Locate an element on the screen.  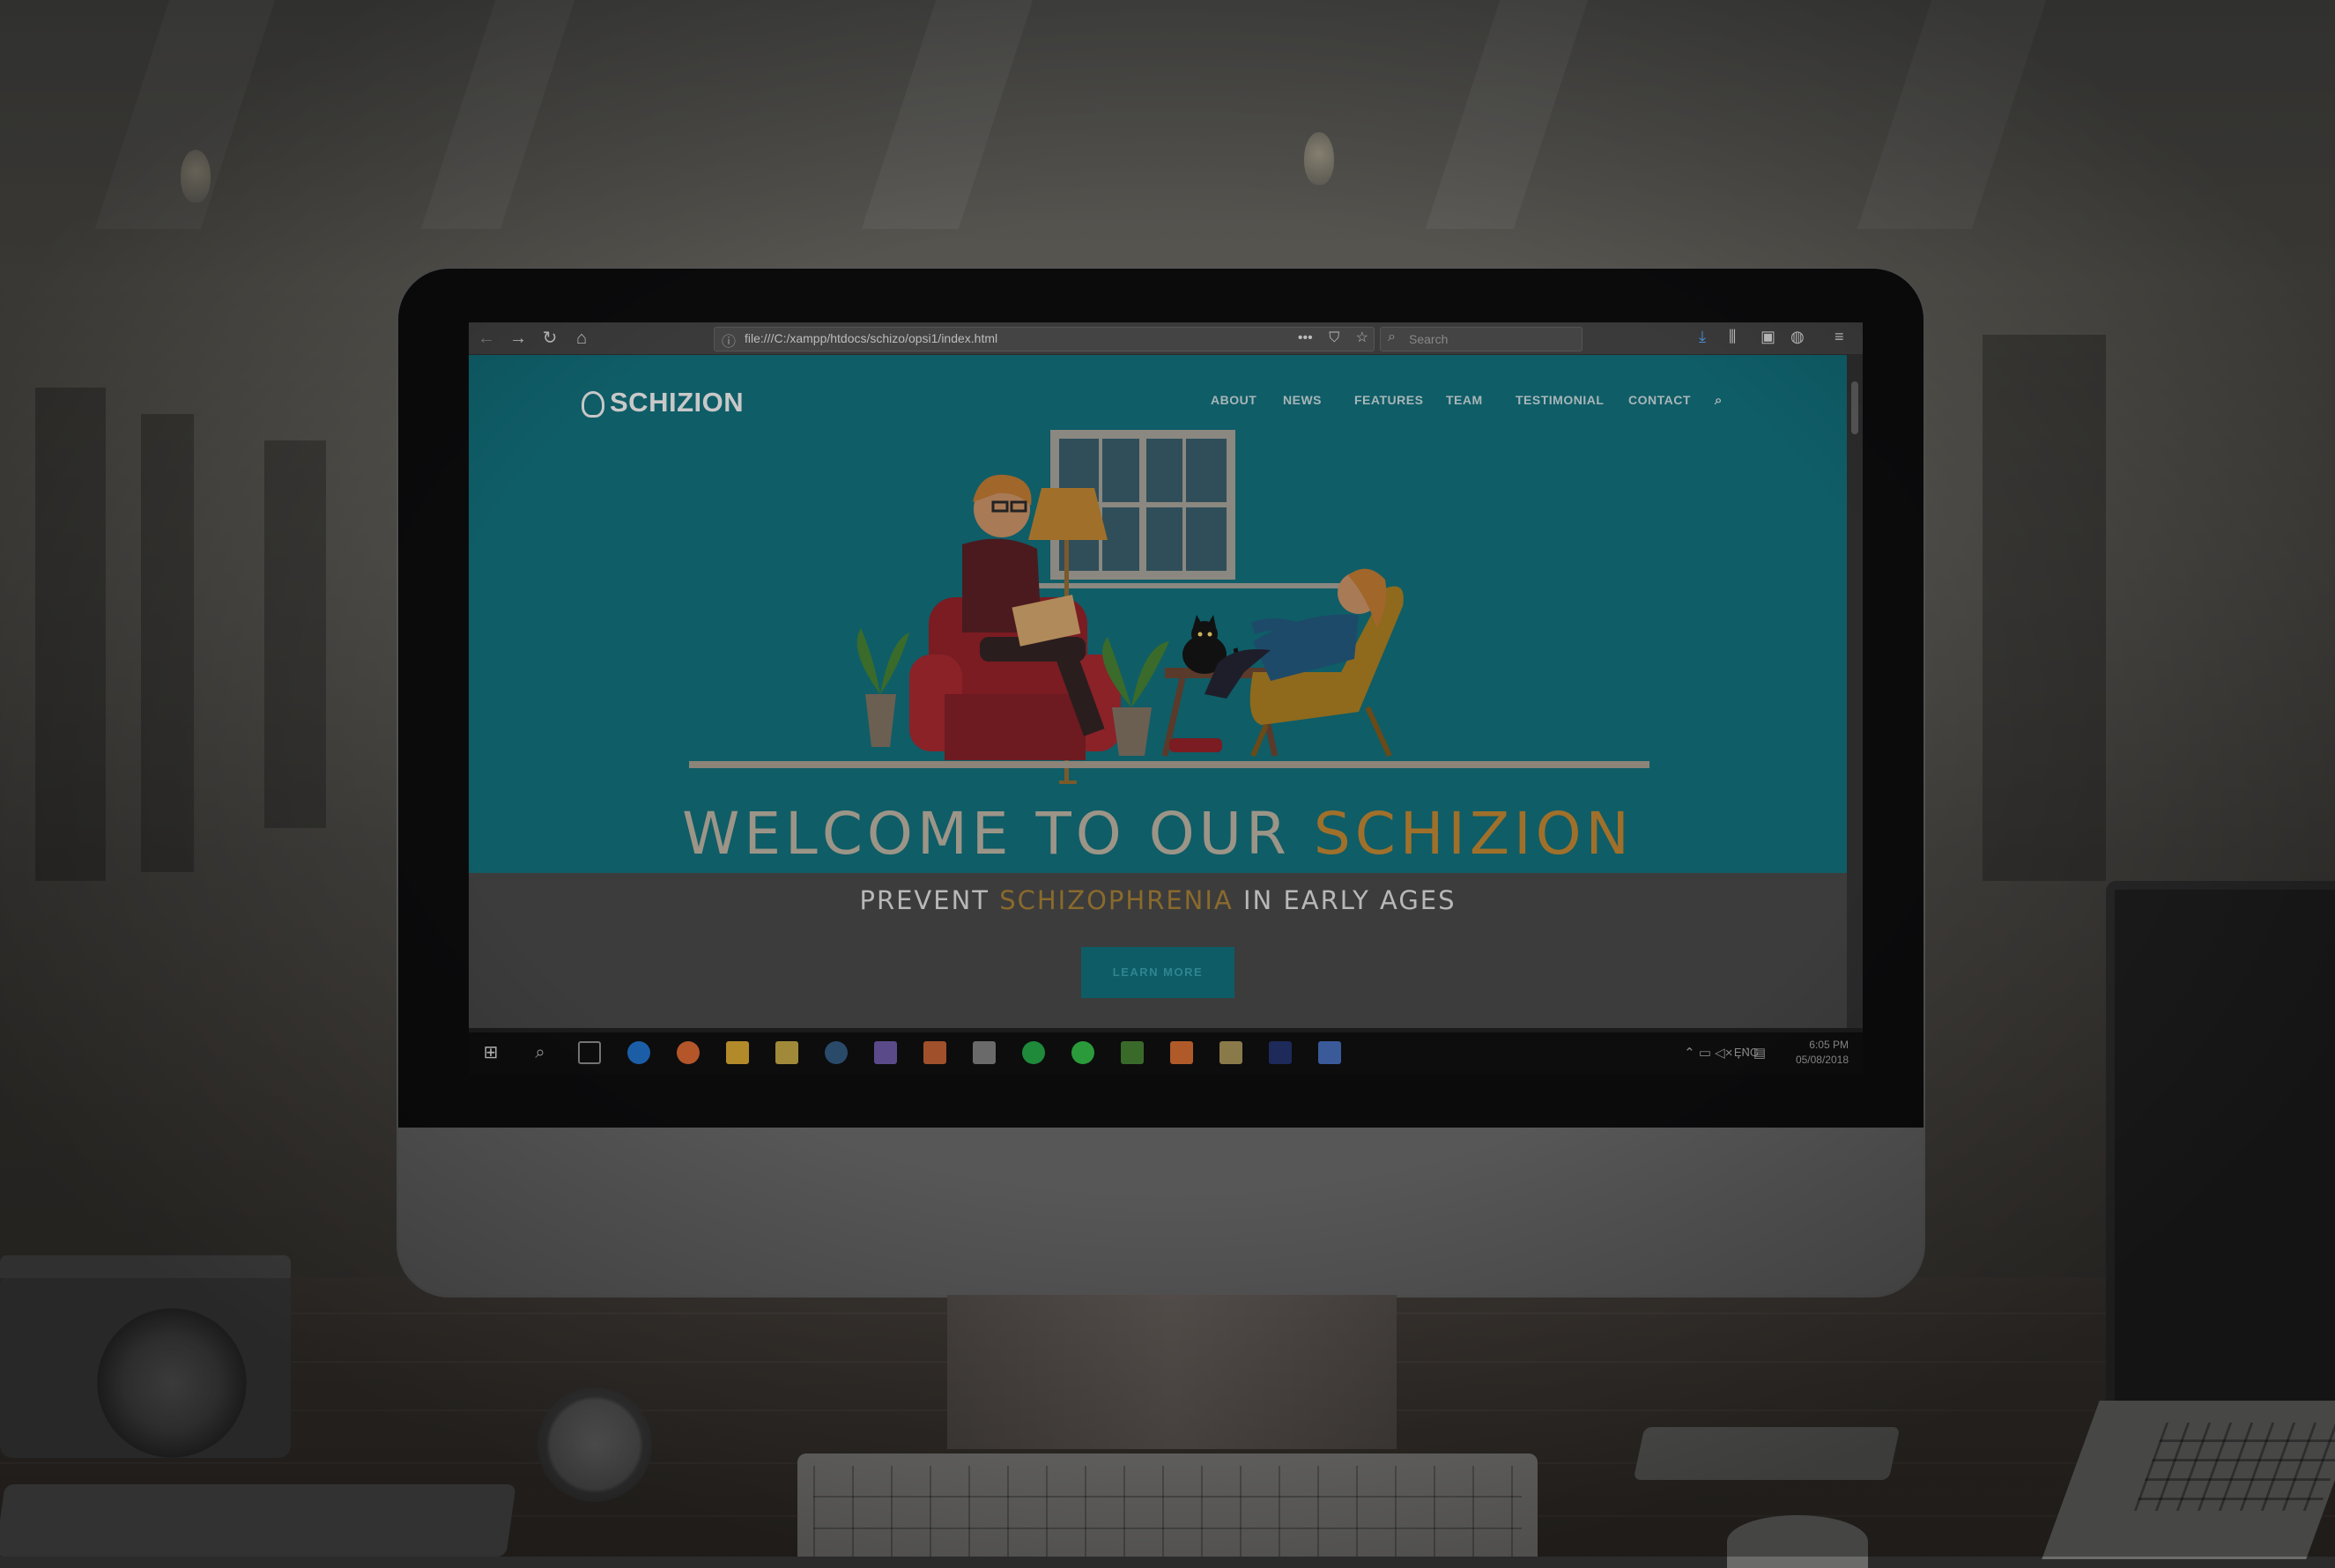
edge-icon is located at coordinates (638, 1052).